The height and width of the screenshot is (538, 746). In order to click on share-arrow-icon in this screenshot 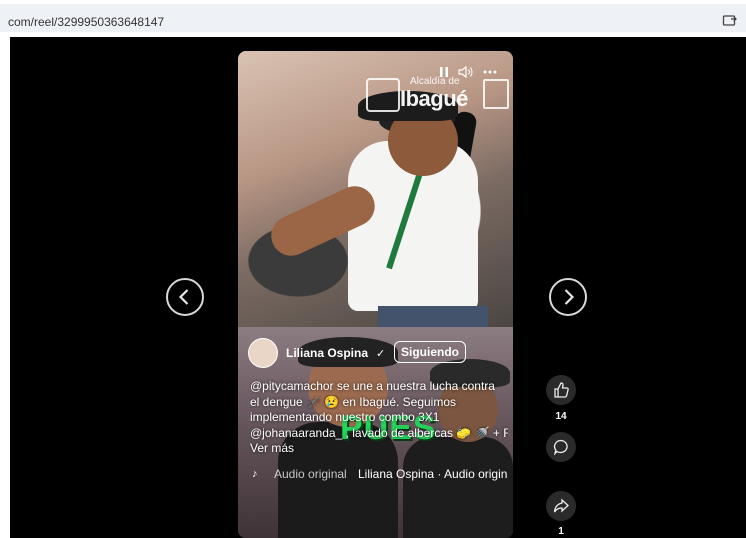, I will do `click(561, 505)`.